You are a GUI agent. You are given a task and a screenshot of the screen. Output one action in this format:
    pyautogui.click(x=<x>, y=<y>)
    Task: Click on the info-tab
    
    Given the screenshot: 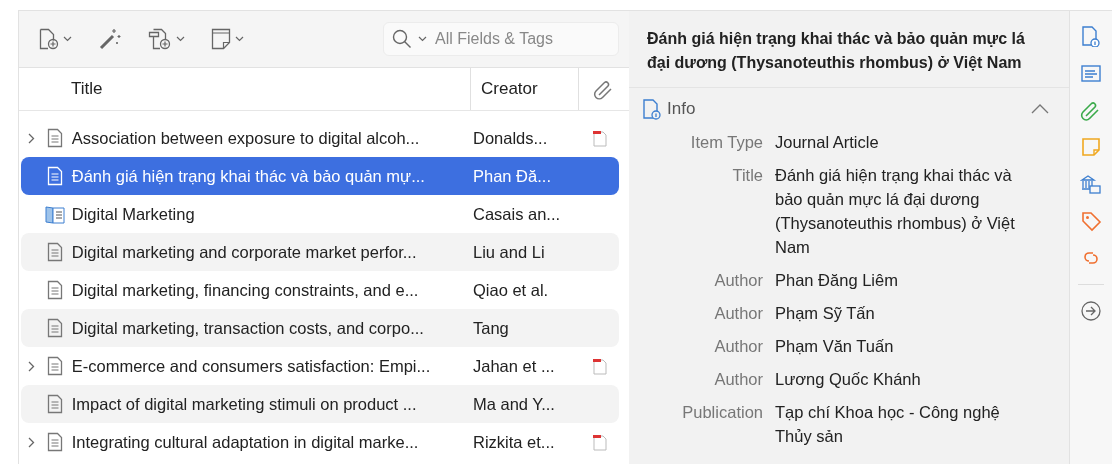 What is the action you would take?
    pyautogui.click(x=1091, y=36)
    